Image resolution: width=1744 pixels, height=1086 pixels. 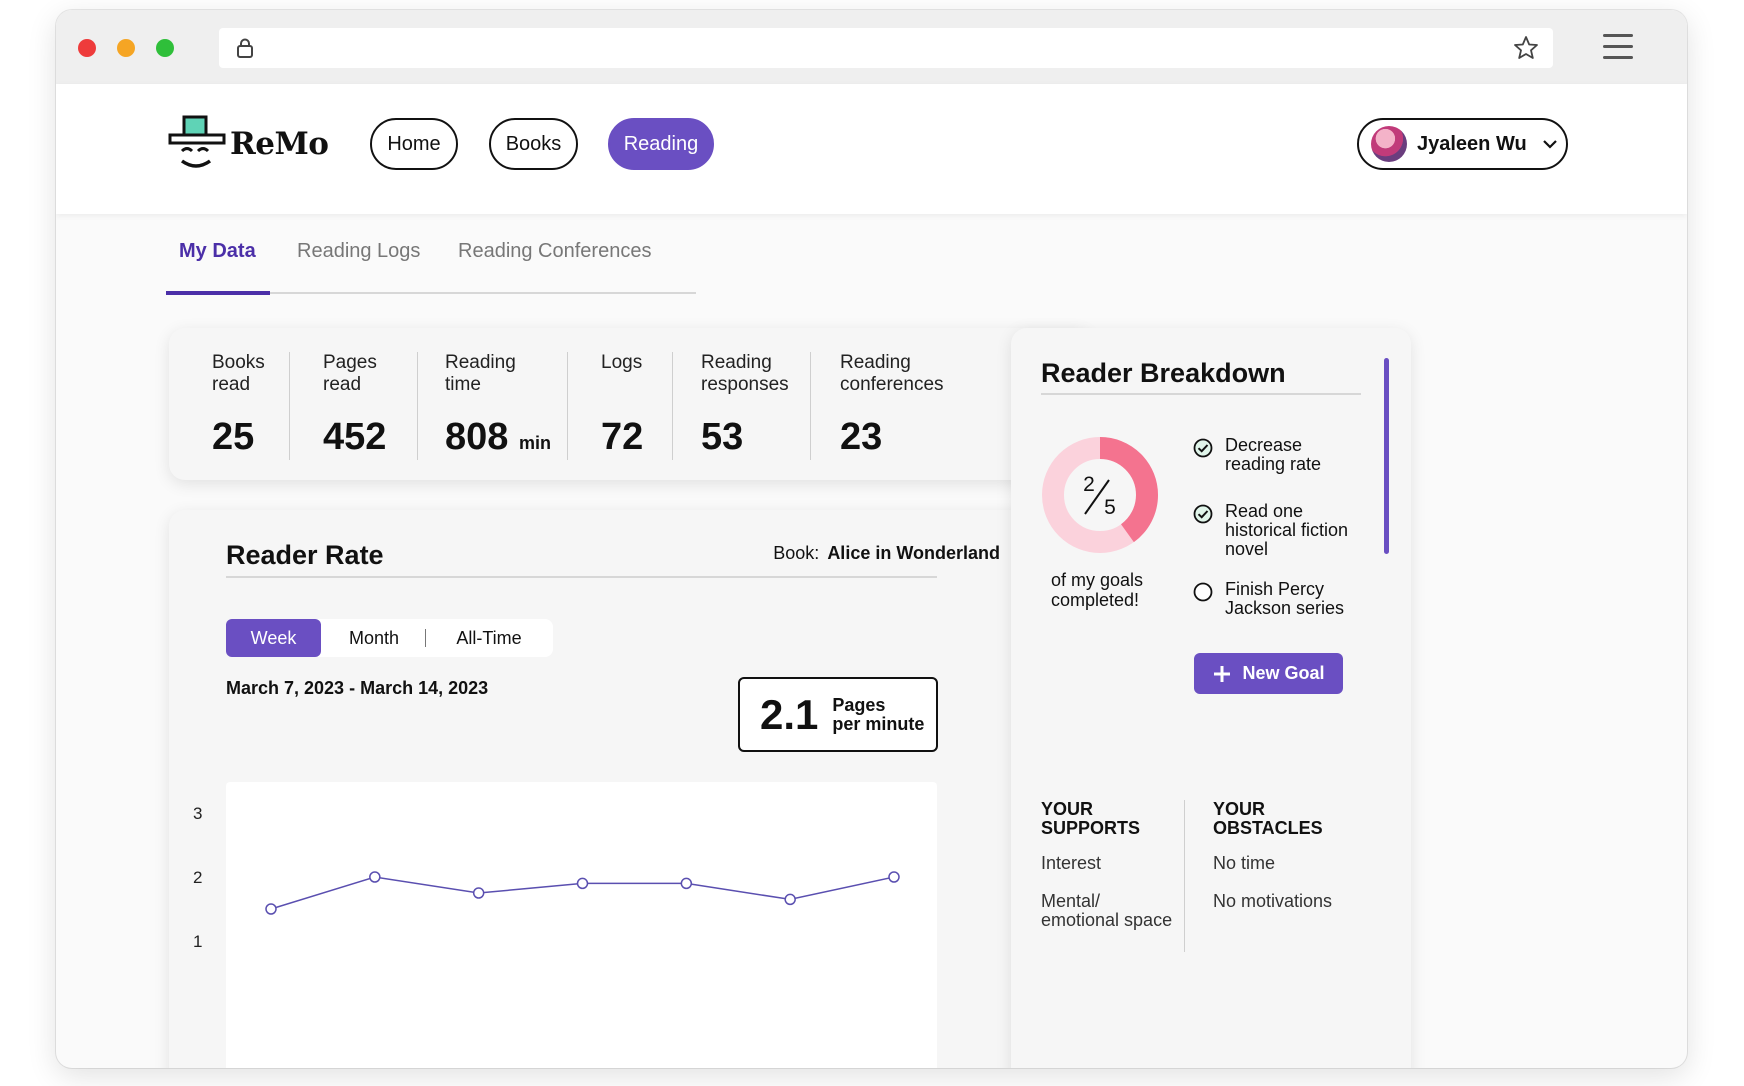 I want to click on reader-breakdown-title: Reader Breakdown, so click(x=1163, y=373).